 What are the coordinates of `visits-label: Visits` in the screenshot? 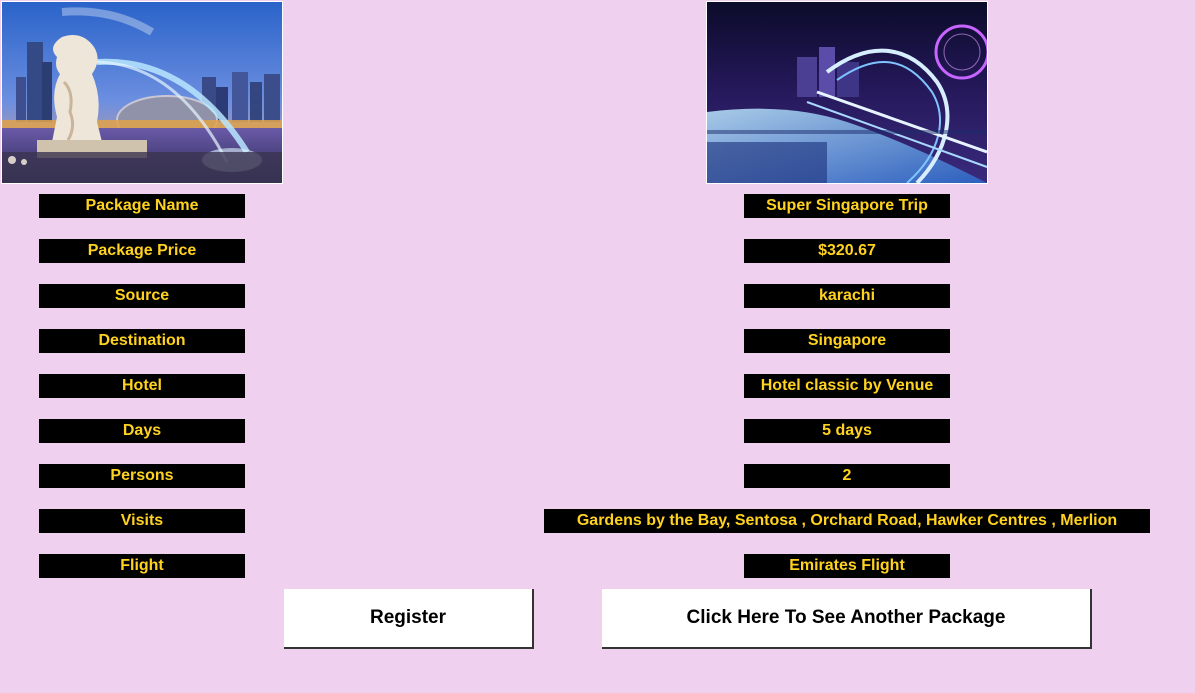 It's located at (142, 521).